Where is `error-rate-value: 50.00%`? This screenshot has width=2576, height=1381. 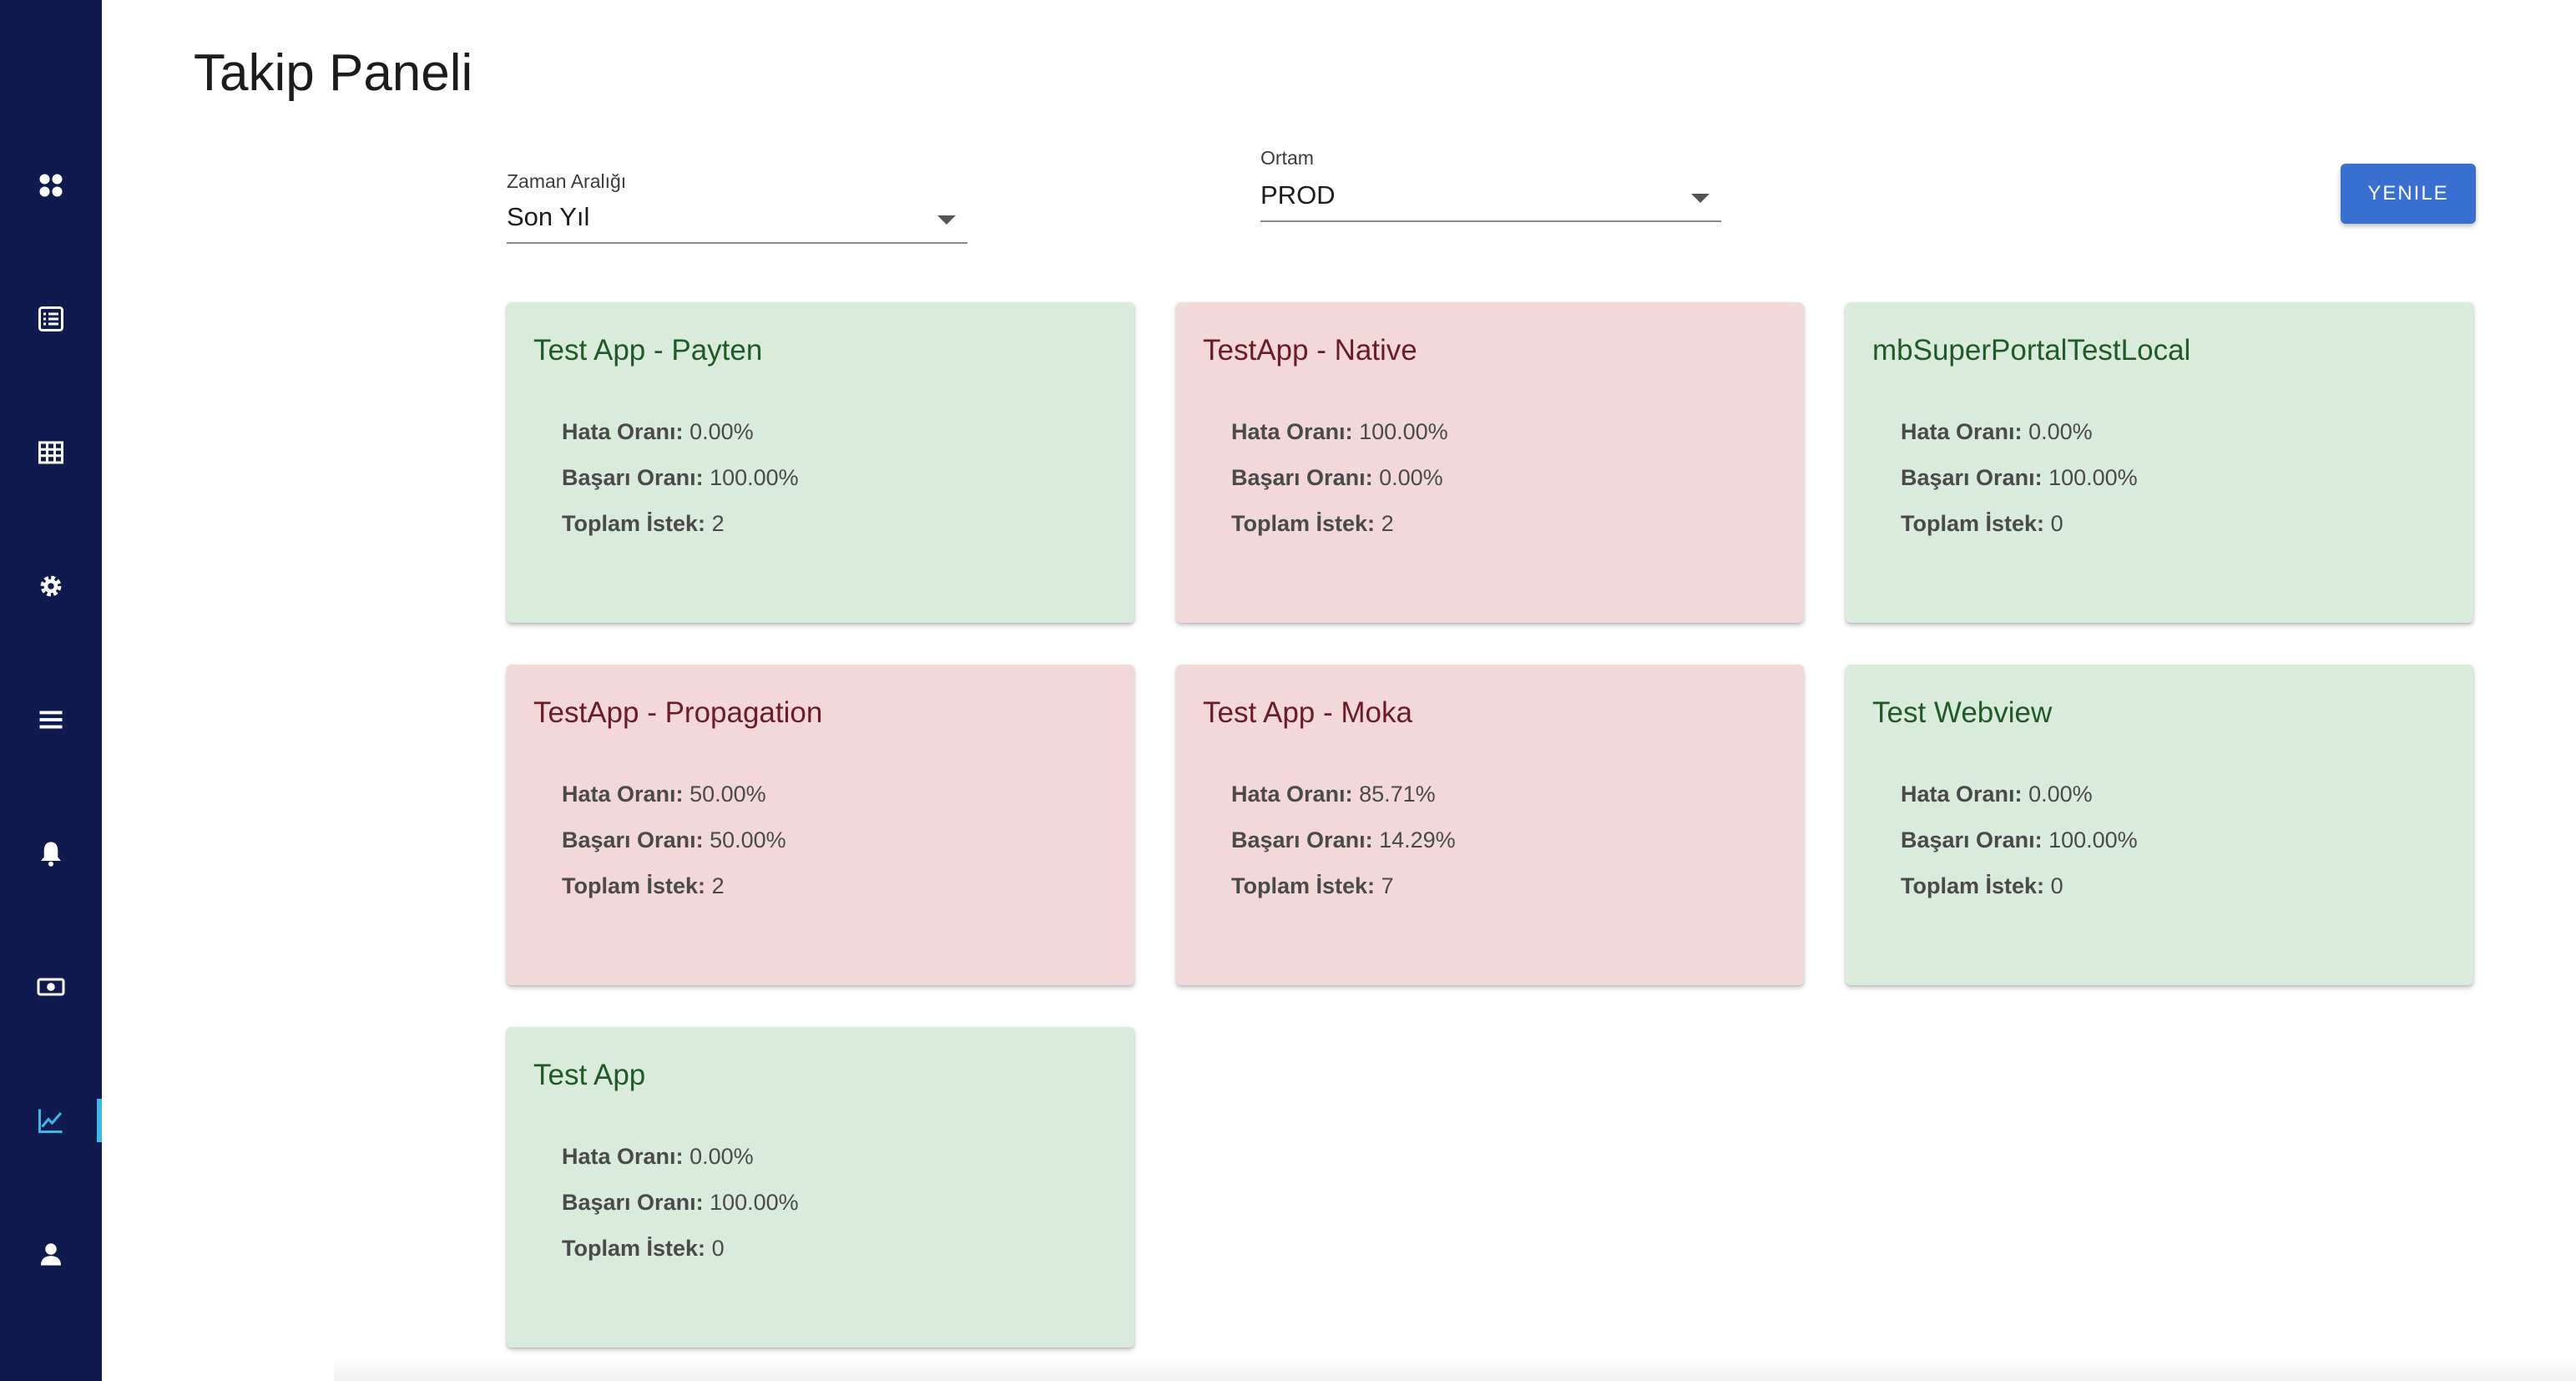 error-rate-value: 50.00% is located at coordinates (727, 794).